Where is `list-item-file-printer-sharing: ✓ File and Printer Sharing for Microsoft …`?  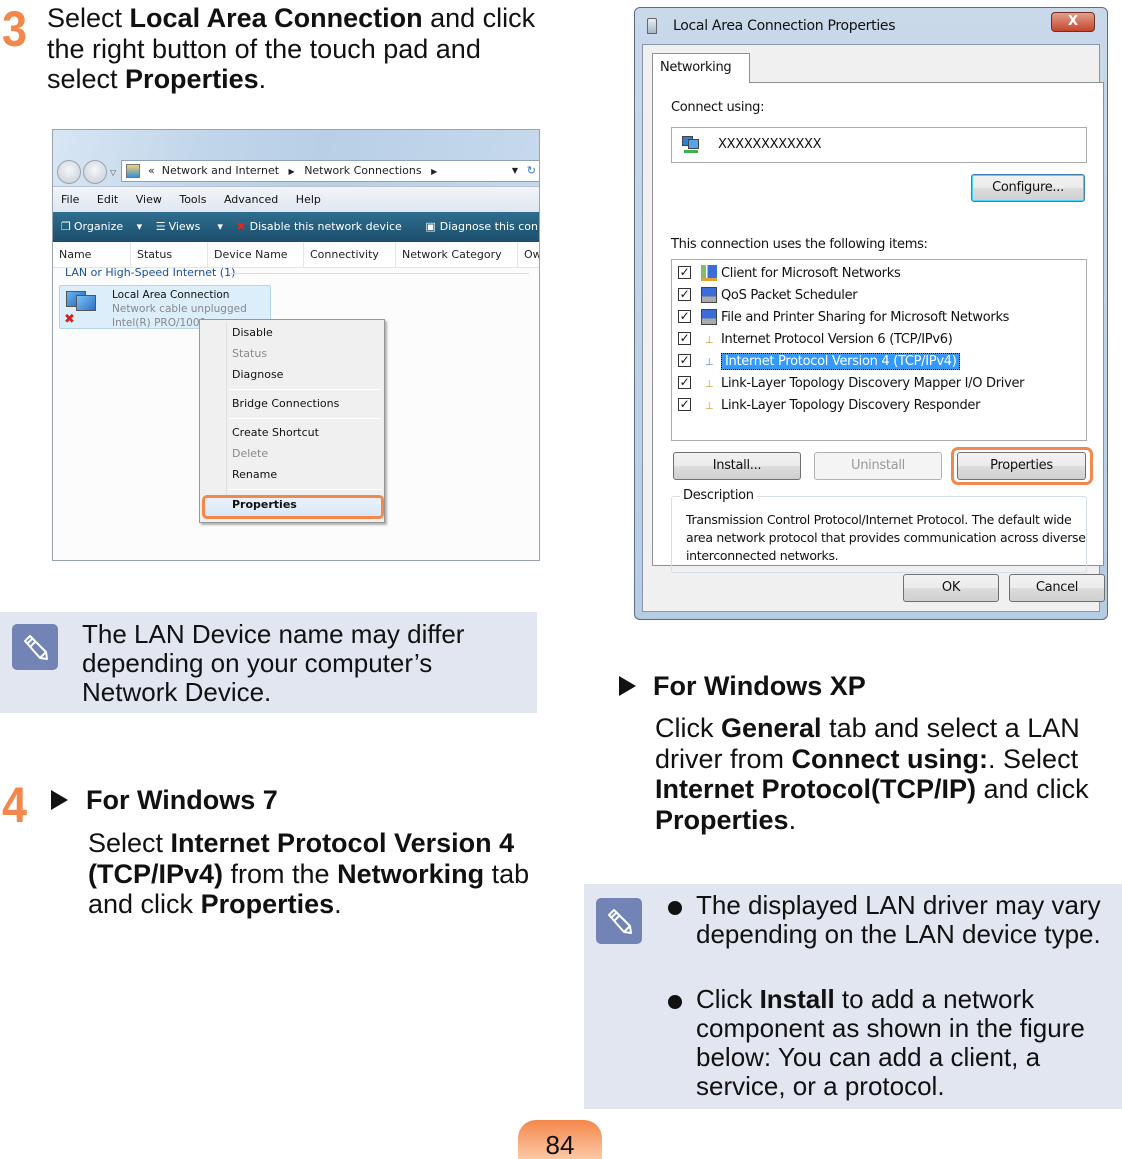 list-item-file-printer-sharing: ✓ File and Printer Sharing for Microsoft … is located at coordinates (843, 318).